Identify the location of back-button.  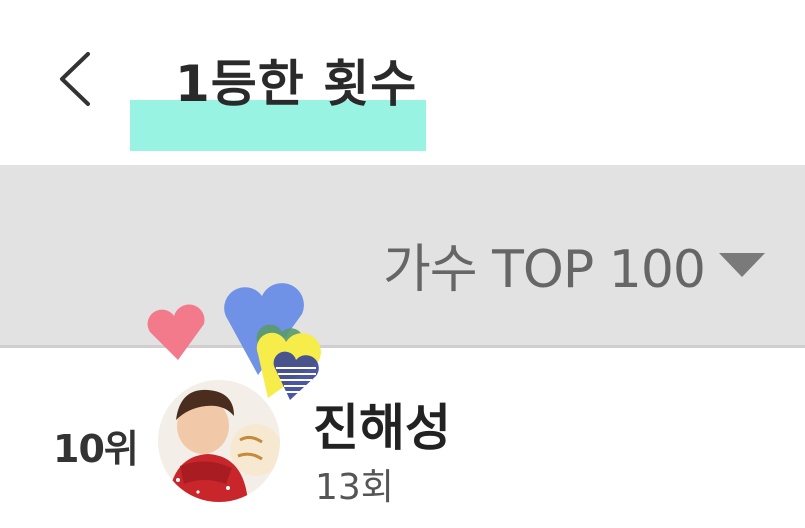
(75, 79).